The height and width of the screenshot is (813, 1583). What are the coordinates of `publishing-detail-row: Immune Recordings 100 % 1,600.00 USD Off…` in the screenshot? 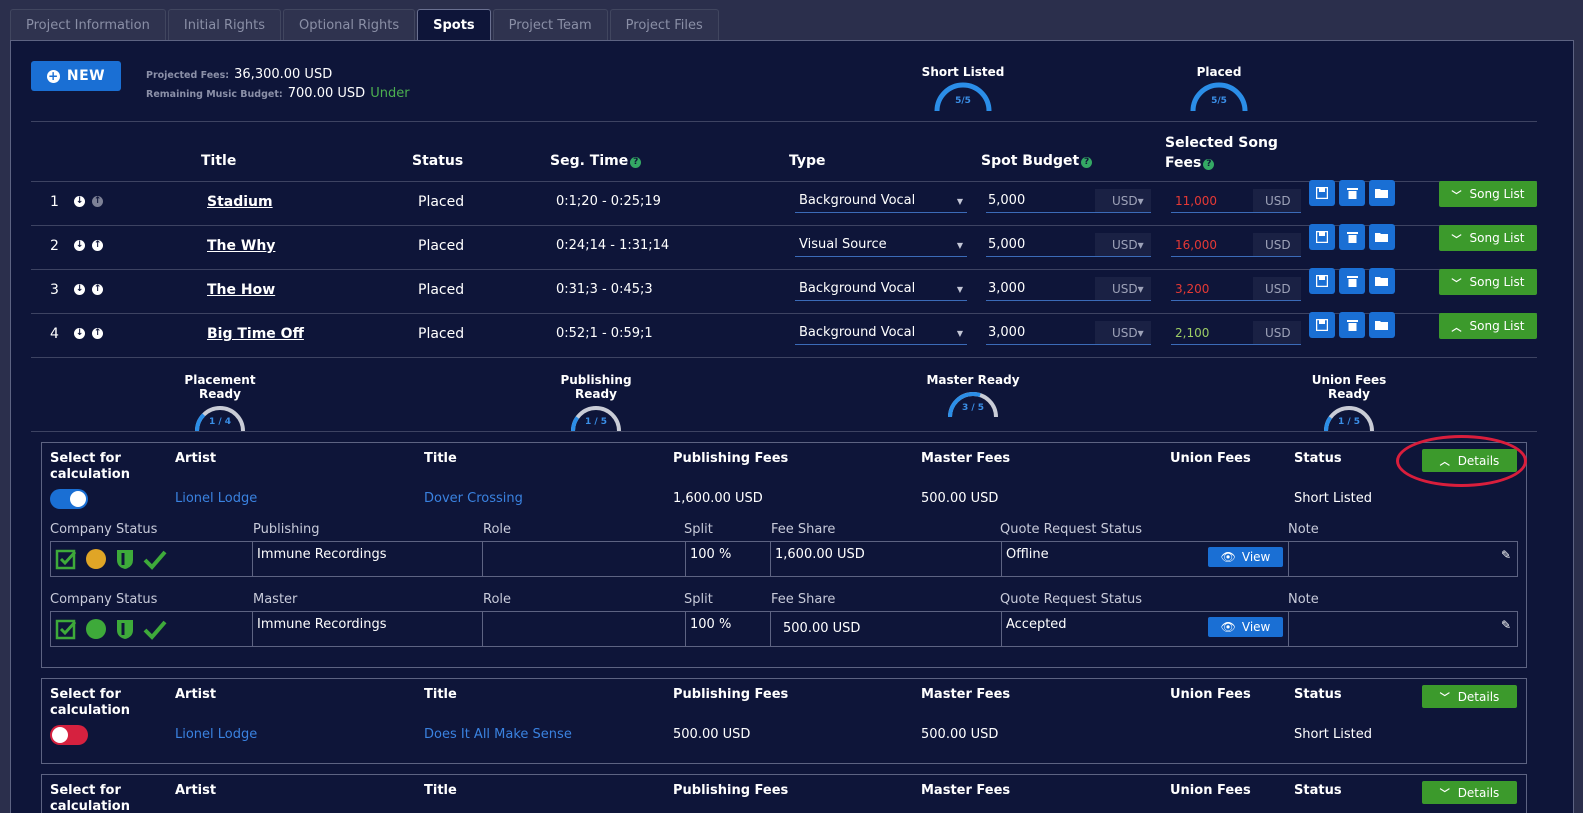 It's located at (784, 559).